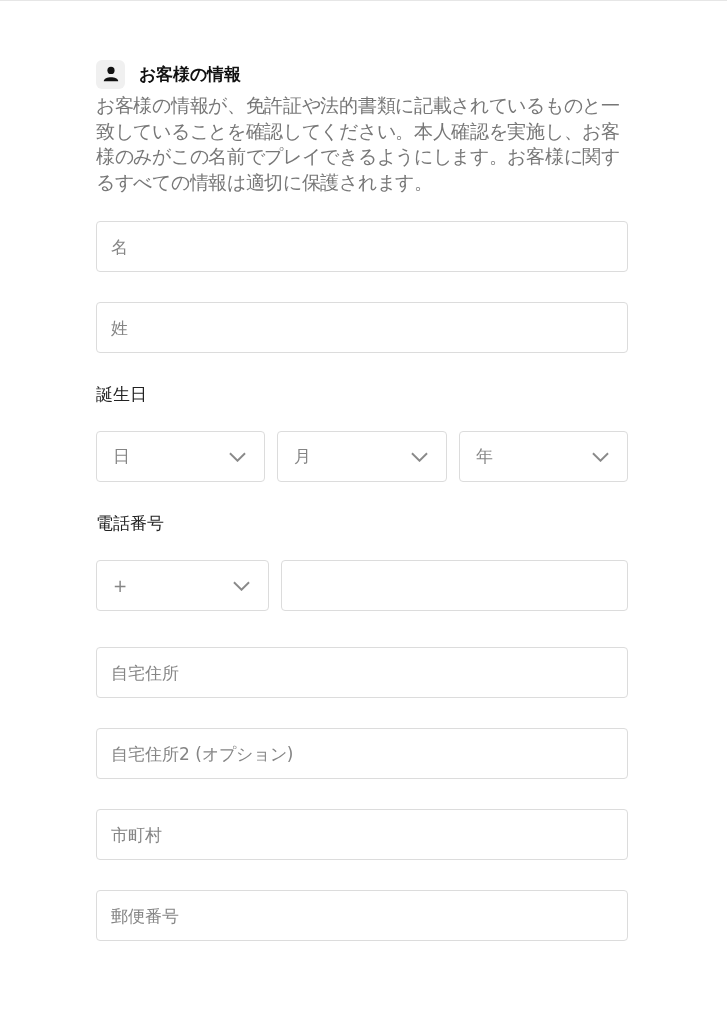 This screenshot has width=727, height=1024. I want to click on field-label: 誕生日, so click(122, 394).